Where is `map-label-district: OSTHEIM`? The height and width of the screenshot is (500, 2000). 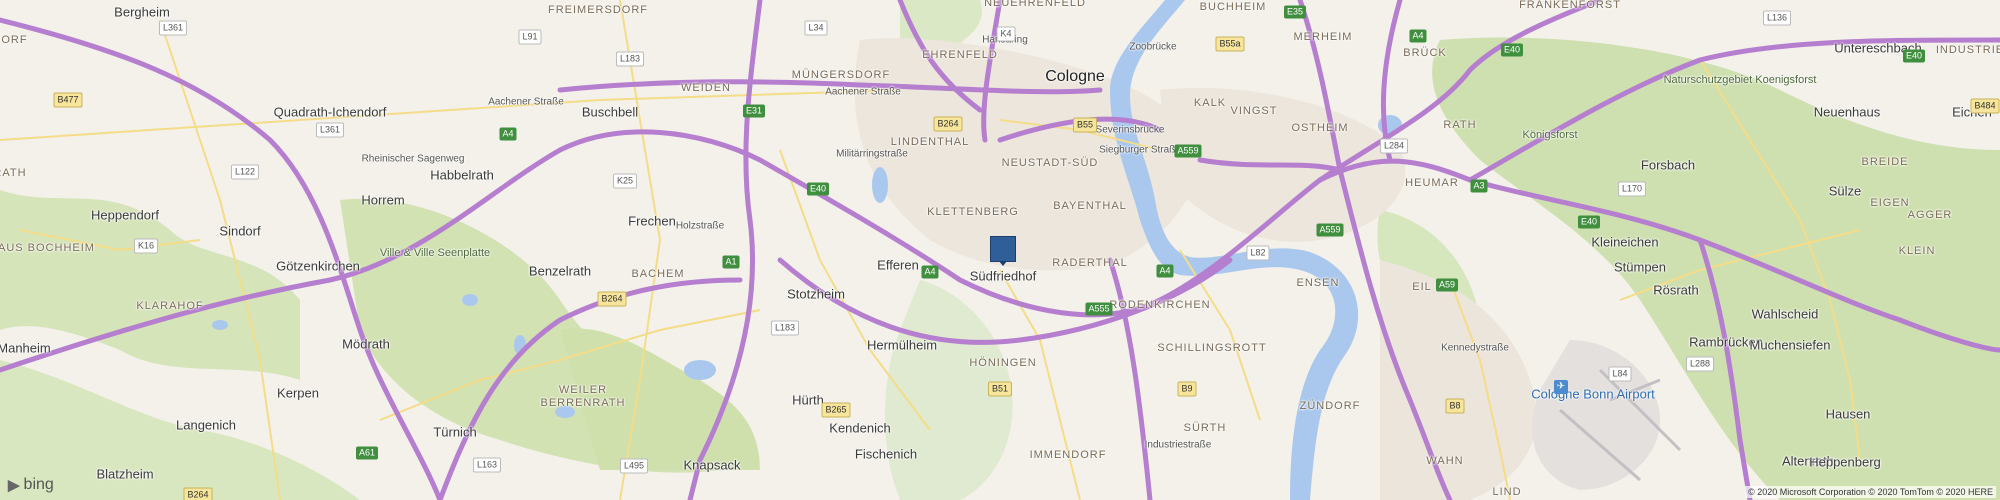
map-label-district: OSTHEIM is located at coordinates (1320, 128).